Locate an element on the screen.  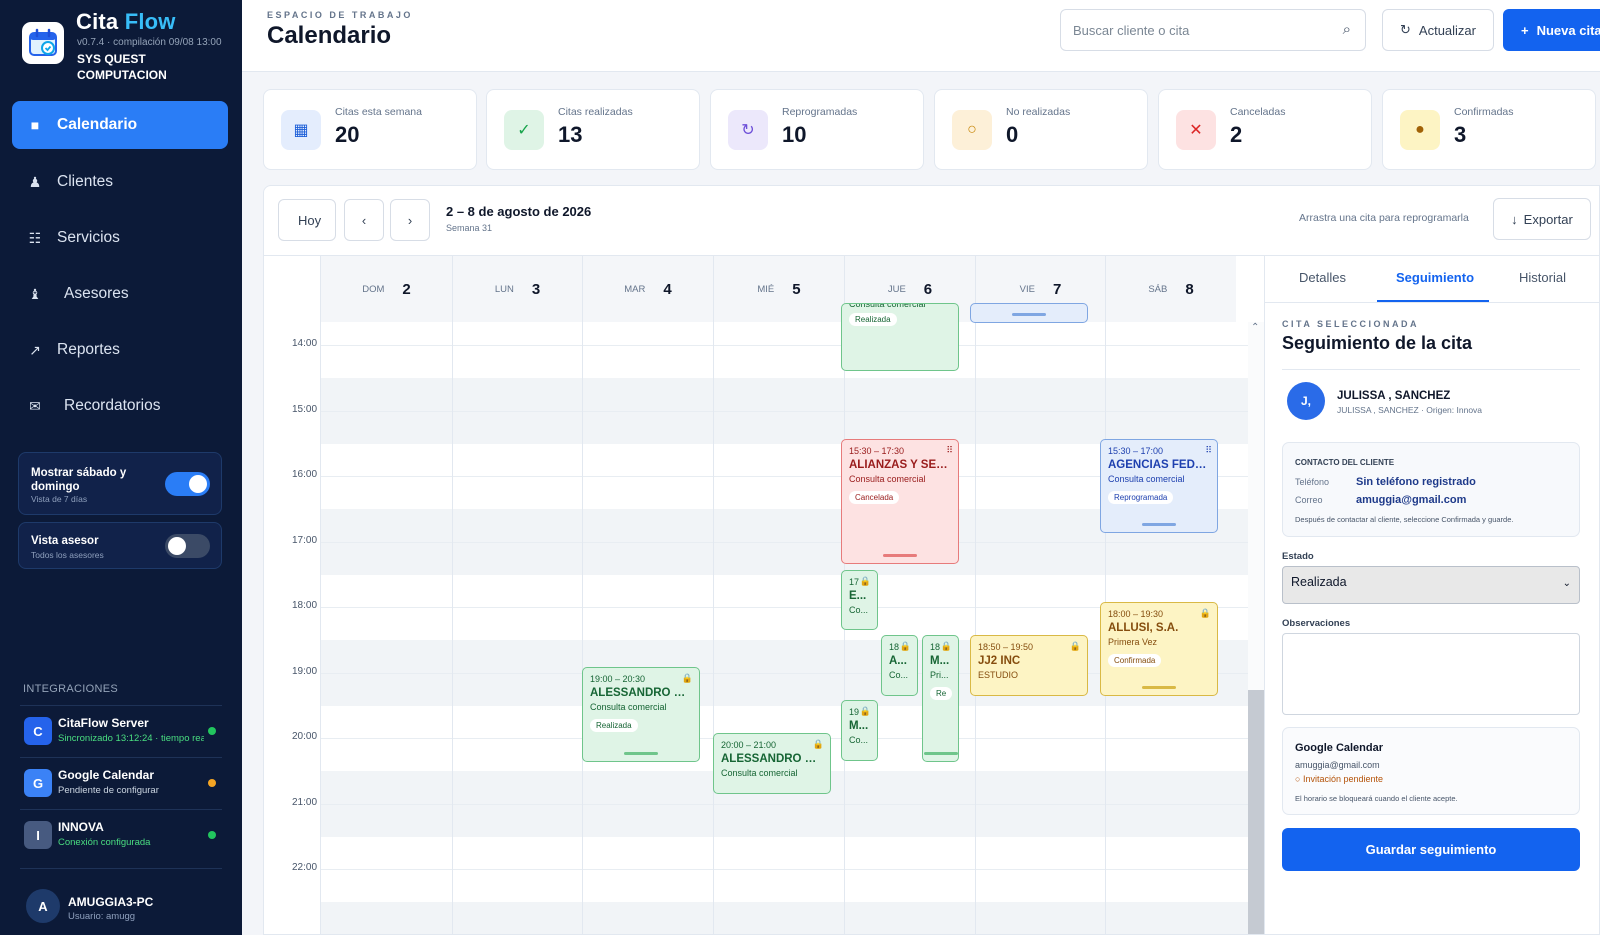
appointment-event is located at coordinates (1029, 313).